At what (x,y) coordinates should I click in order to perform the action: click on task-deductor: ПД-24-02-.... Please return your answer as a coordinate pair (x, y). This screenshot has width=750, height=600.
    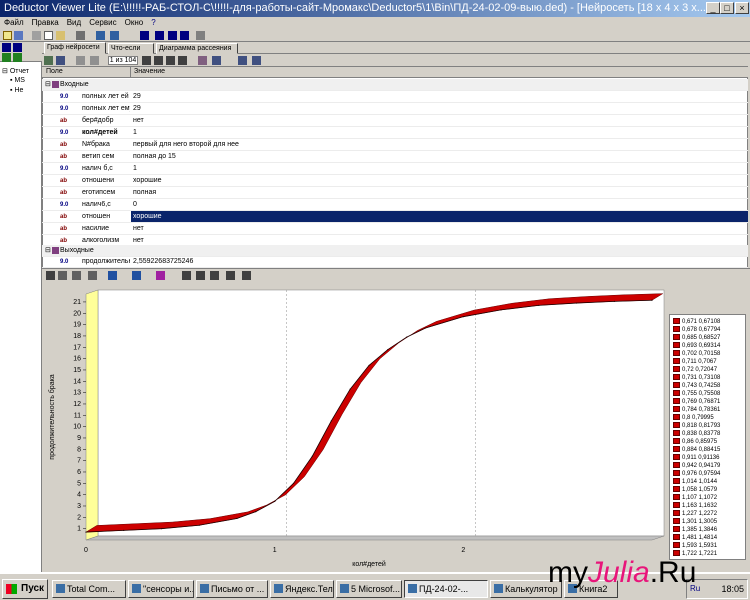
    Looking at the image, I should click on (446, 589).